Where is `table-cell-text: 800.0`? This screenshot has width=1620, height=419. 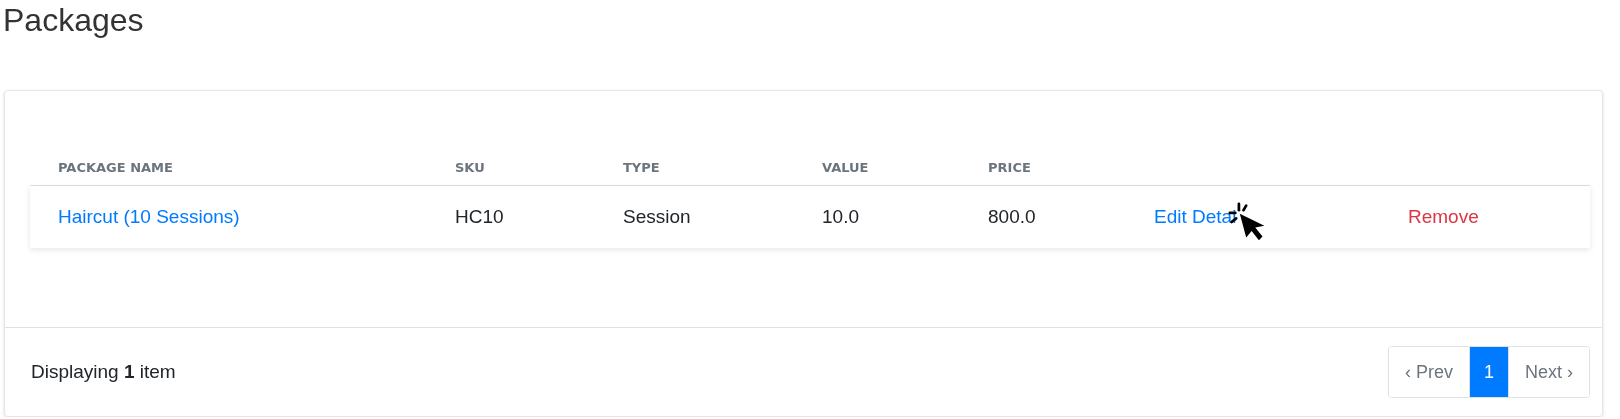 table-cell-text: 800.0 is located at coordinates (1012, 217).